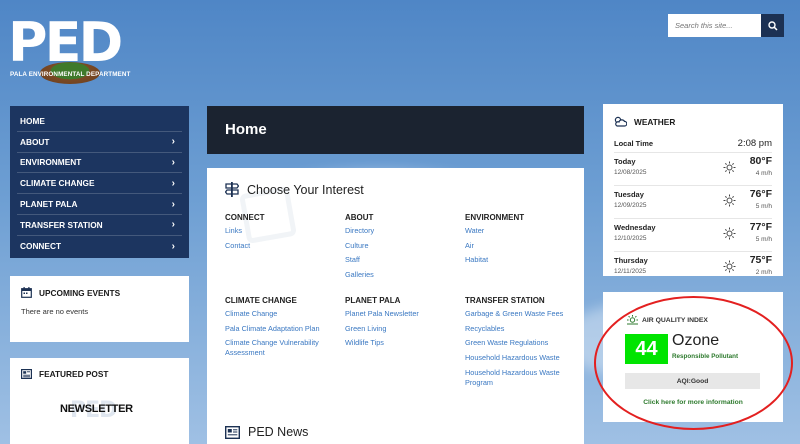 This screenshot has width=800, height=444. Describe the element at coordinates (495, 217) in the screenshot. I see `column-heading: ENVIRONMENT` at that location.